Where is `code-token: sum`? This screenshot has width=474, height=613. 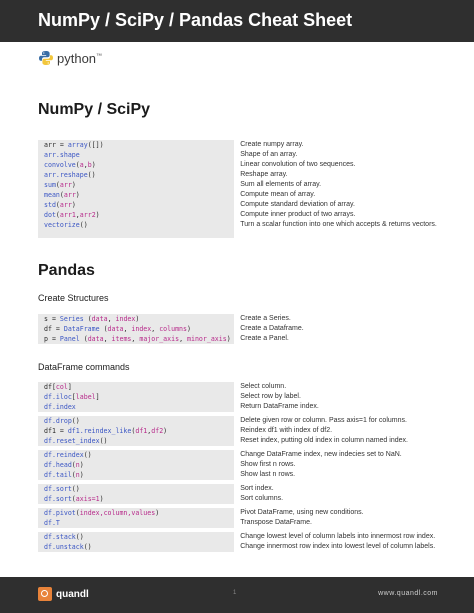 code-token: sum is located at coordinates (50, 185).